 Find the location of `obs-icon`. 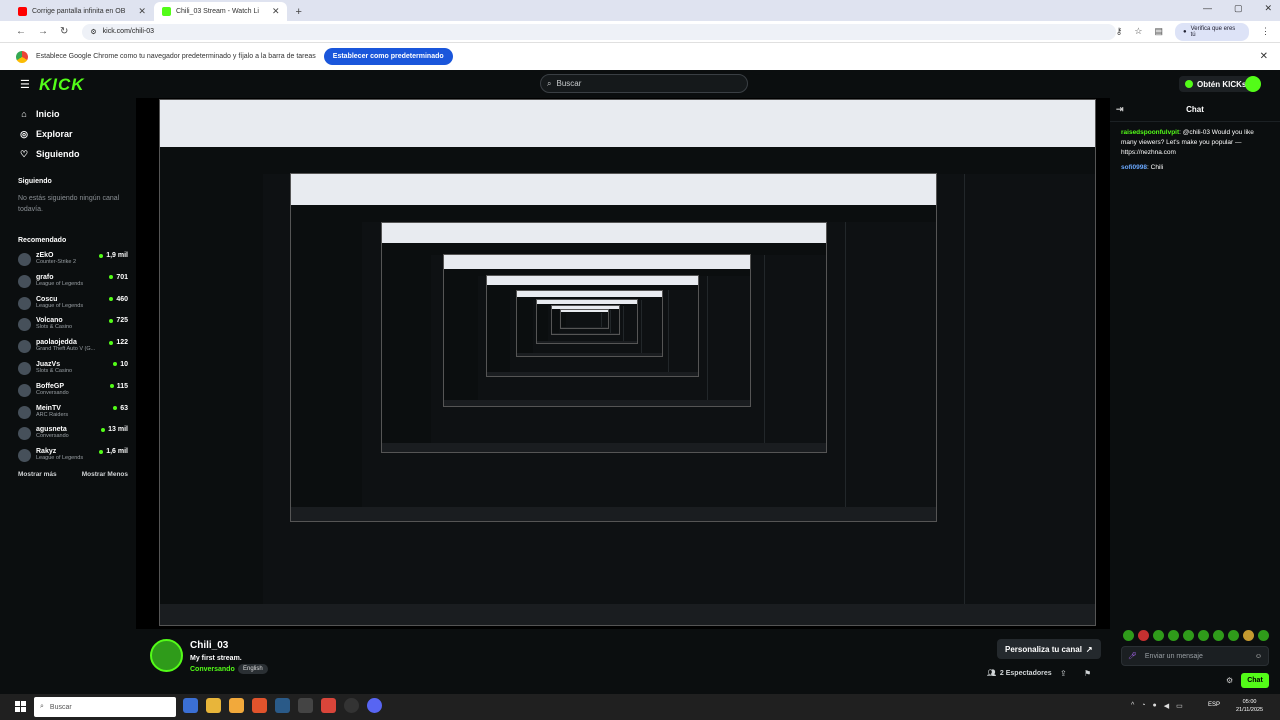

obs-icon is located at coordinates (351, 705).